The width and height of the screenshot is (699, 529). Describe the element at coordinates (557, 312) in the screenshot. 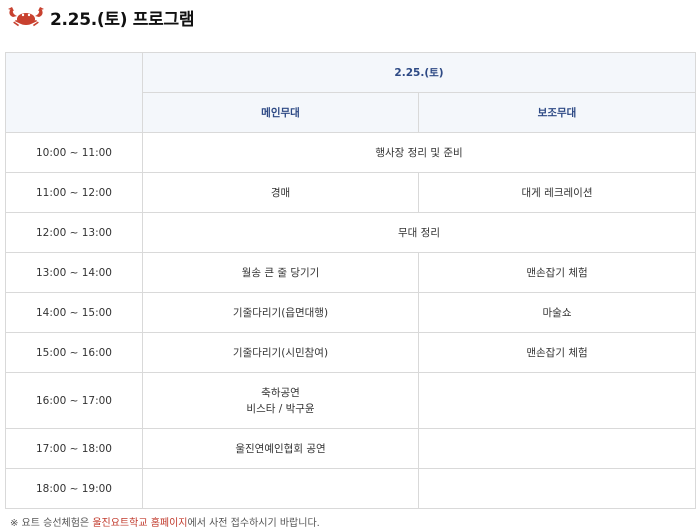

I see `sub-stage-cell: 마술쇼` at that location.